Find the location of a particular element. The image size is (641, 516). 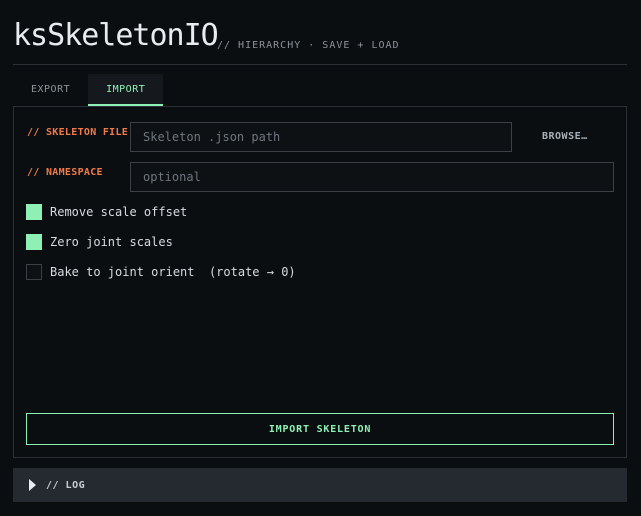

namespace-label: // NAMESPACE is located at coordinates (65, 172).